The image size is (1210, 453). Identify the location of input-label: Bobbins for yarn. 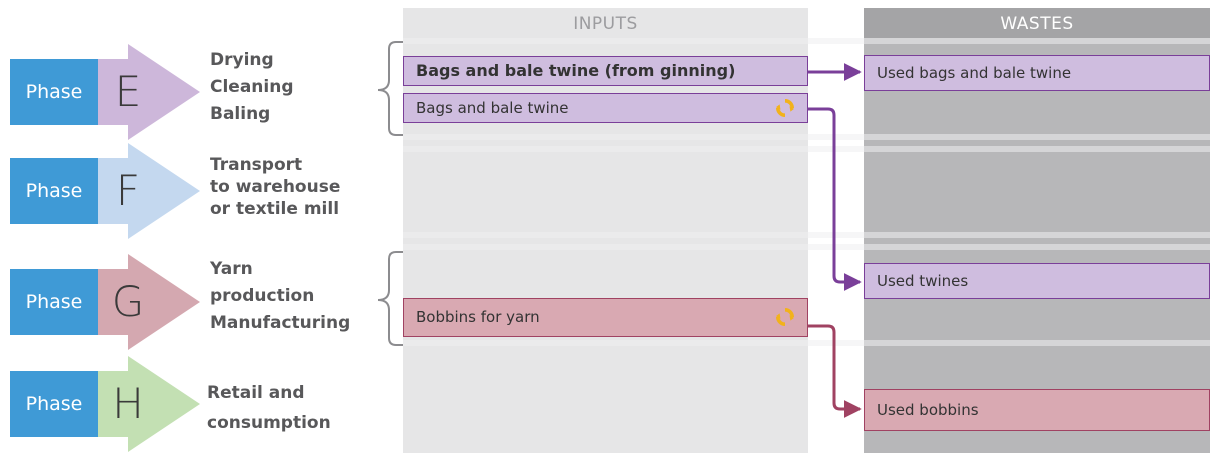
(478, 317).